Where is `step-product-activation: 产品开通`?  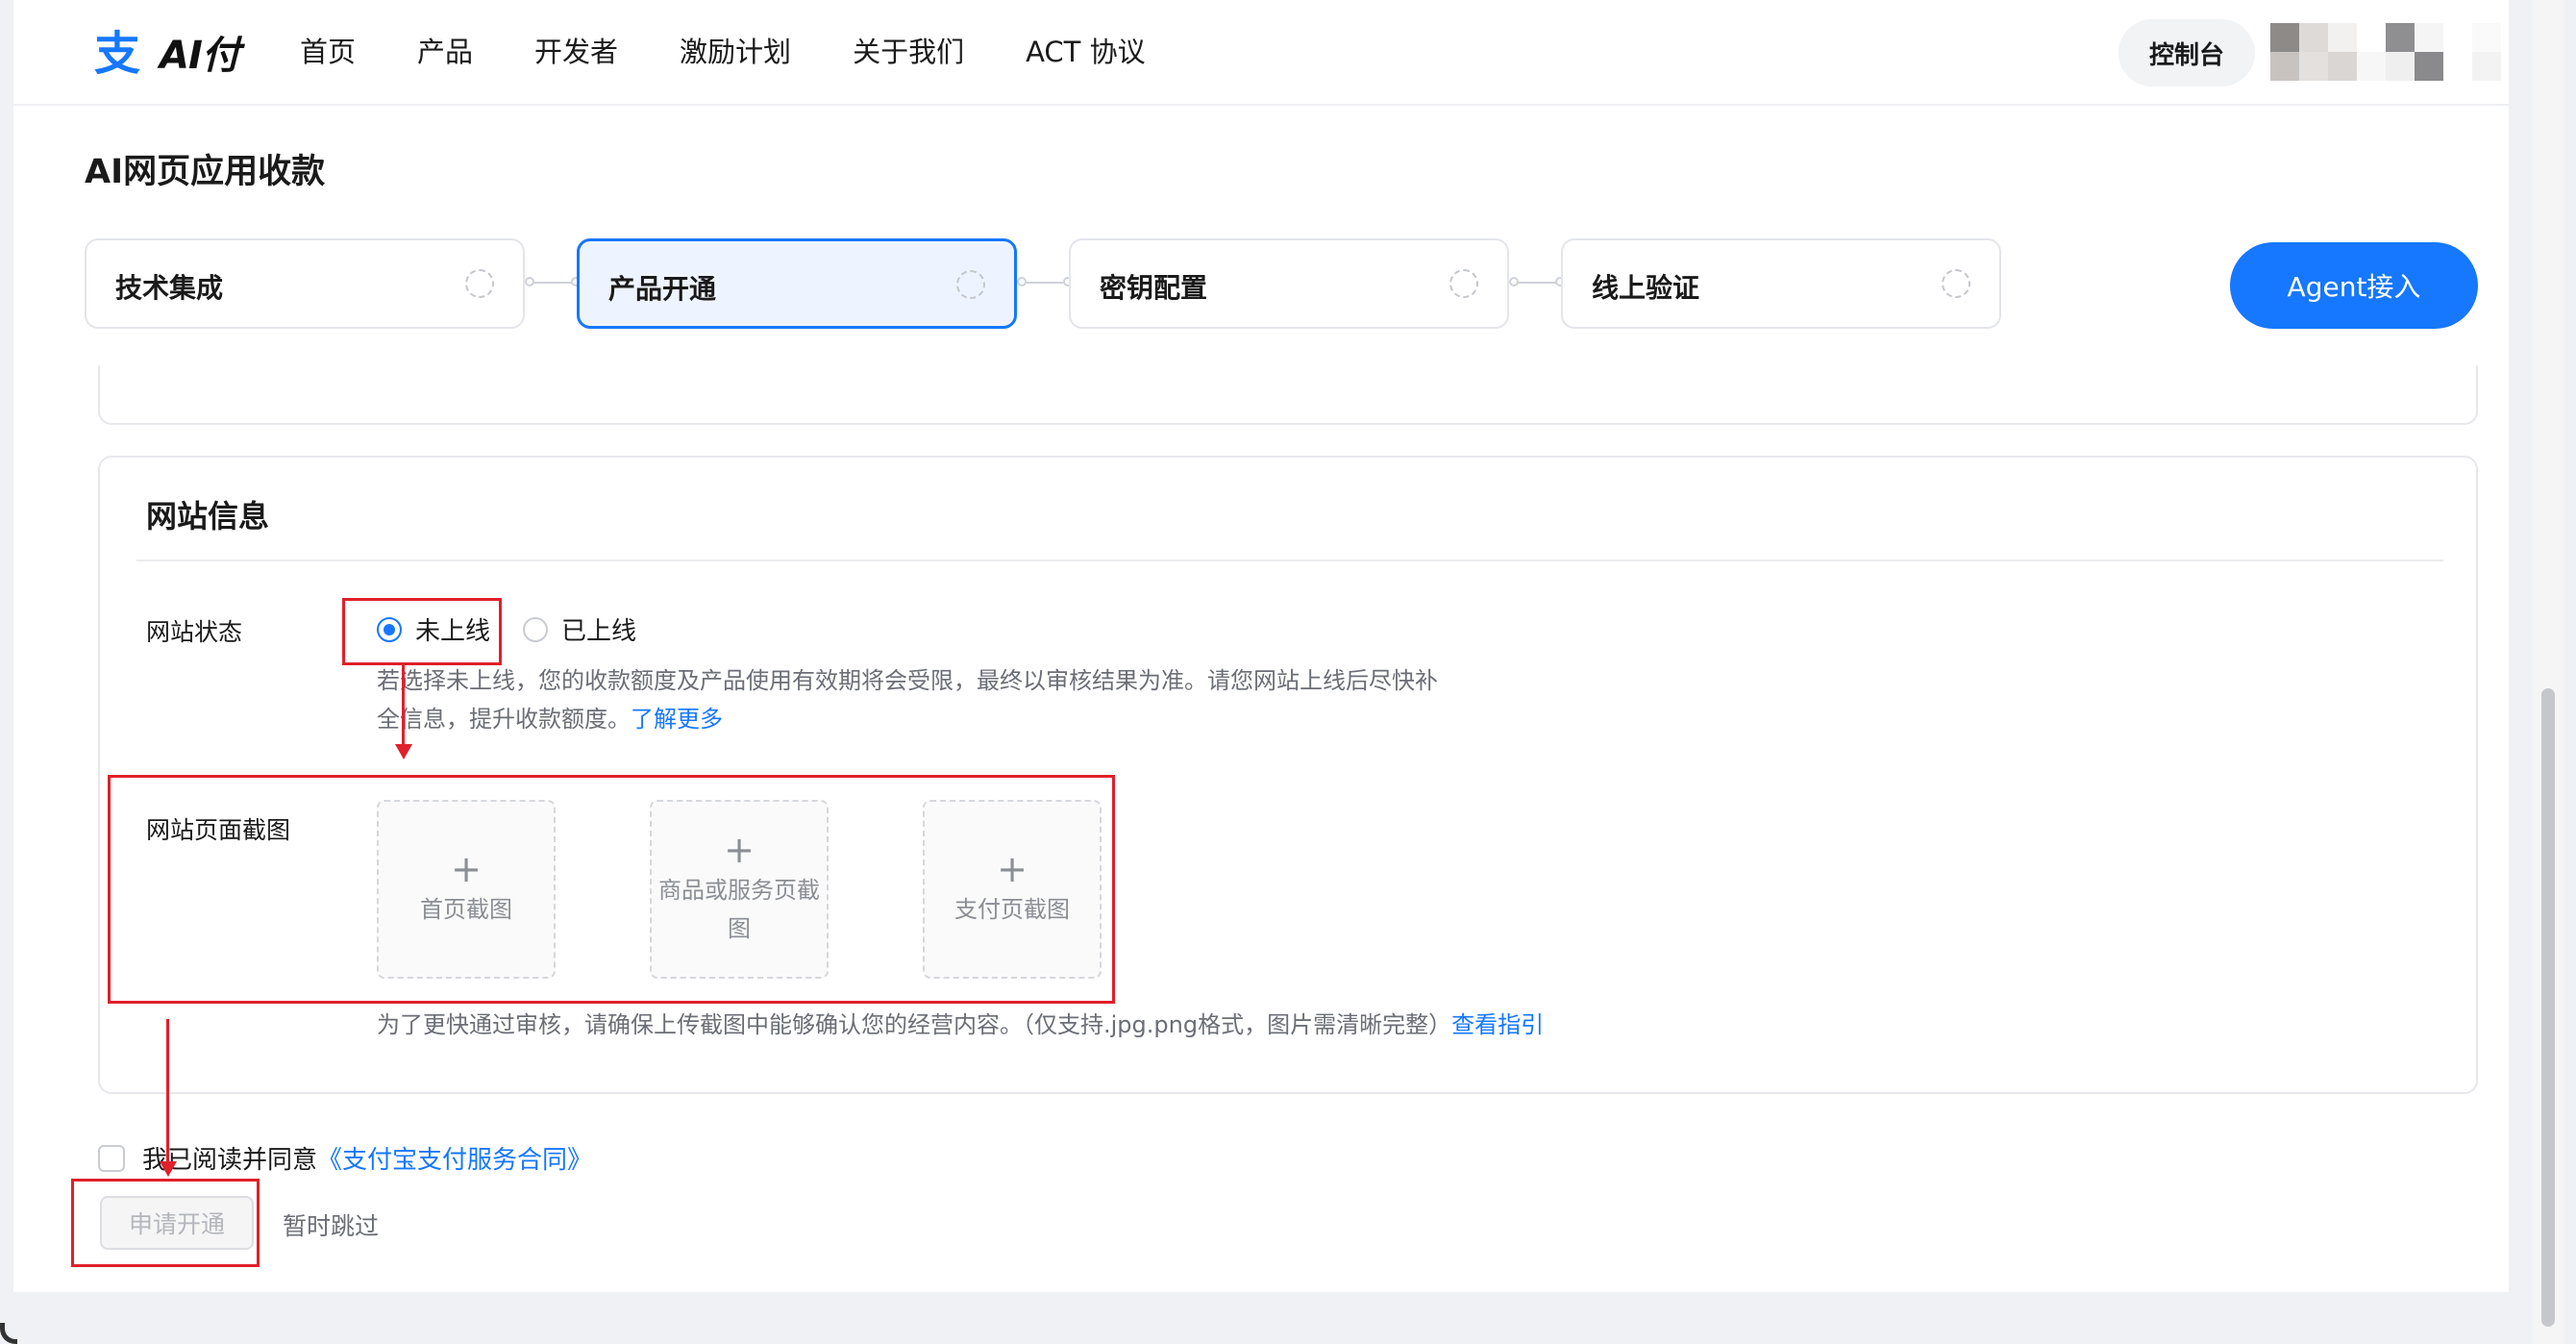
step-product-activation: 产品开通 is located at coordinates (797, 283).